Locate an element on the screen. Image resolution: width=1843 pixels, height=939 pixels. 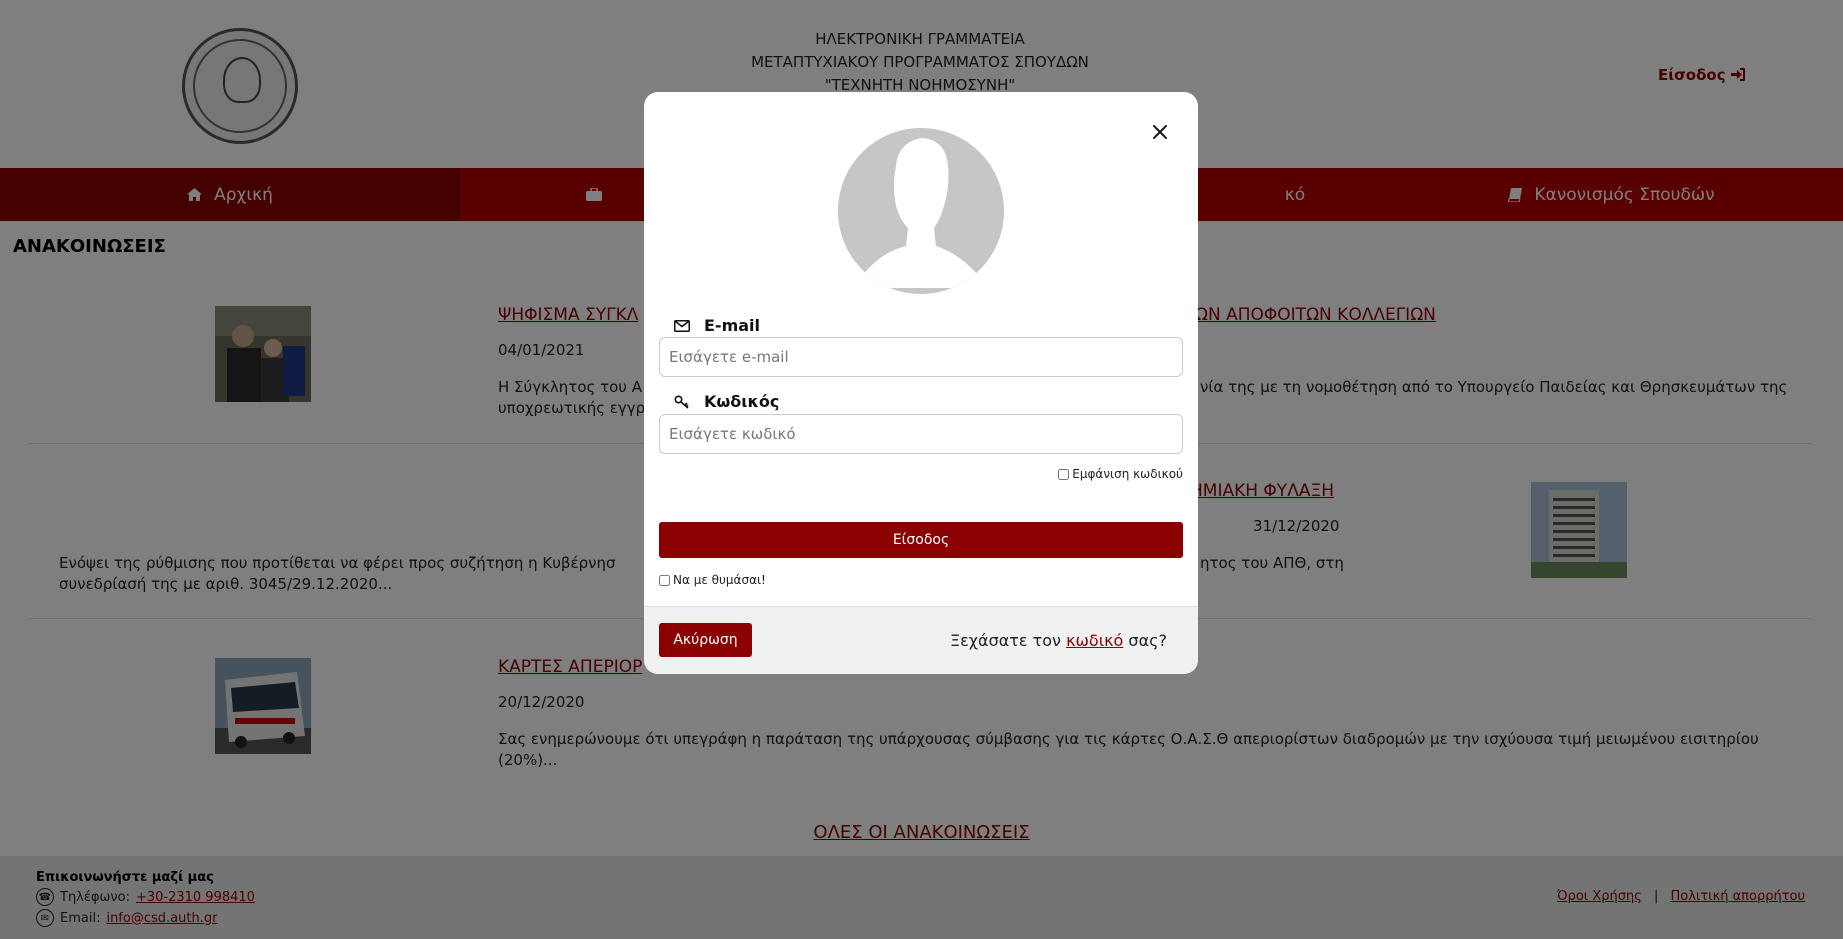
remember-me-checkbox is located at coordinates (664, 580).